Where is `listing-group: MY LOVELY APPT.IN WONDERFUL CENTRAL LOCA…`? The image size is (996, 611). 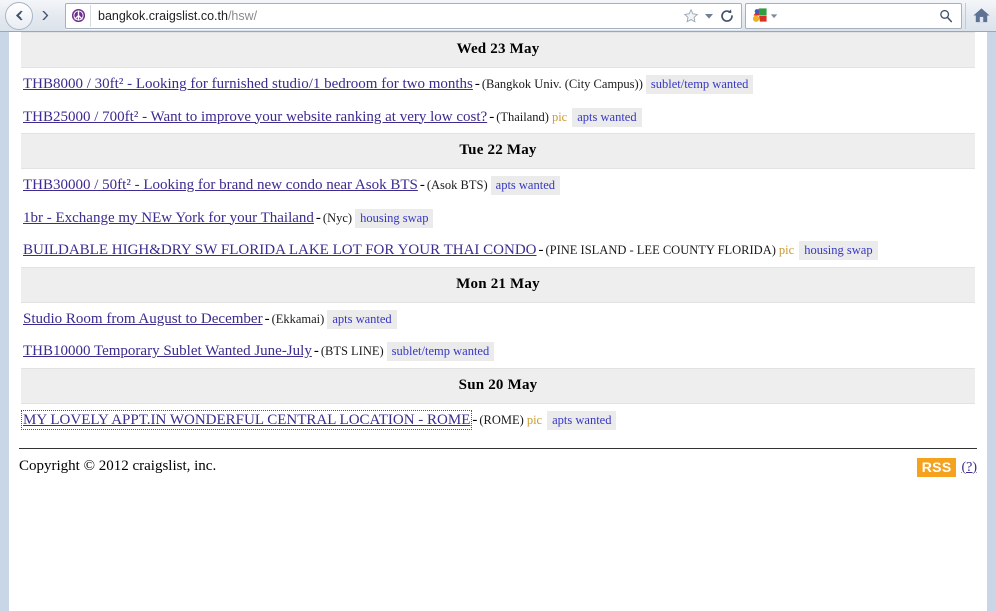
listing-group: MY LOVELY APPT.IN WONDERFUL CENTRAL LOCA… is located at coordinates (498, 420).